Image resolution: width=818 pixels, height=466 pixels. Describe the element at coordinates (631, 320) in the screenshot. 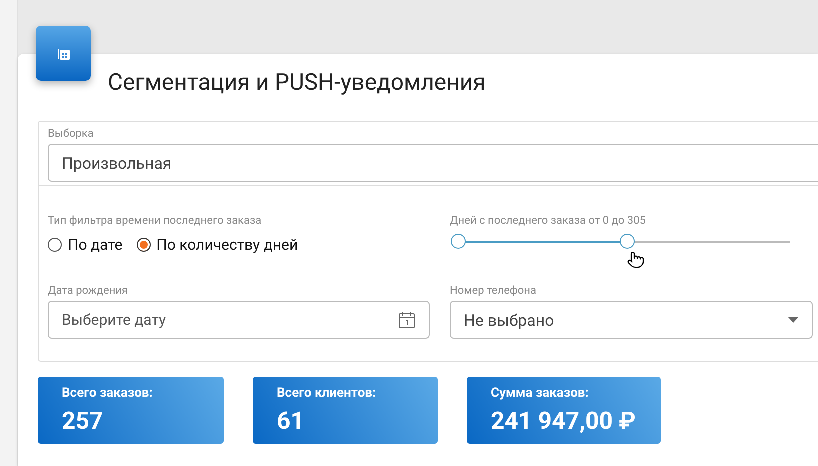

I see `phone-dropdown: Не выбрано` at that location.